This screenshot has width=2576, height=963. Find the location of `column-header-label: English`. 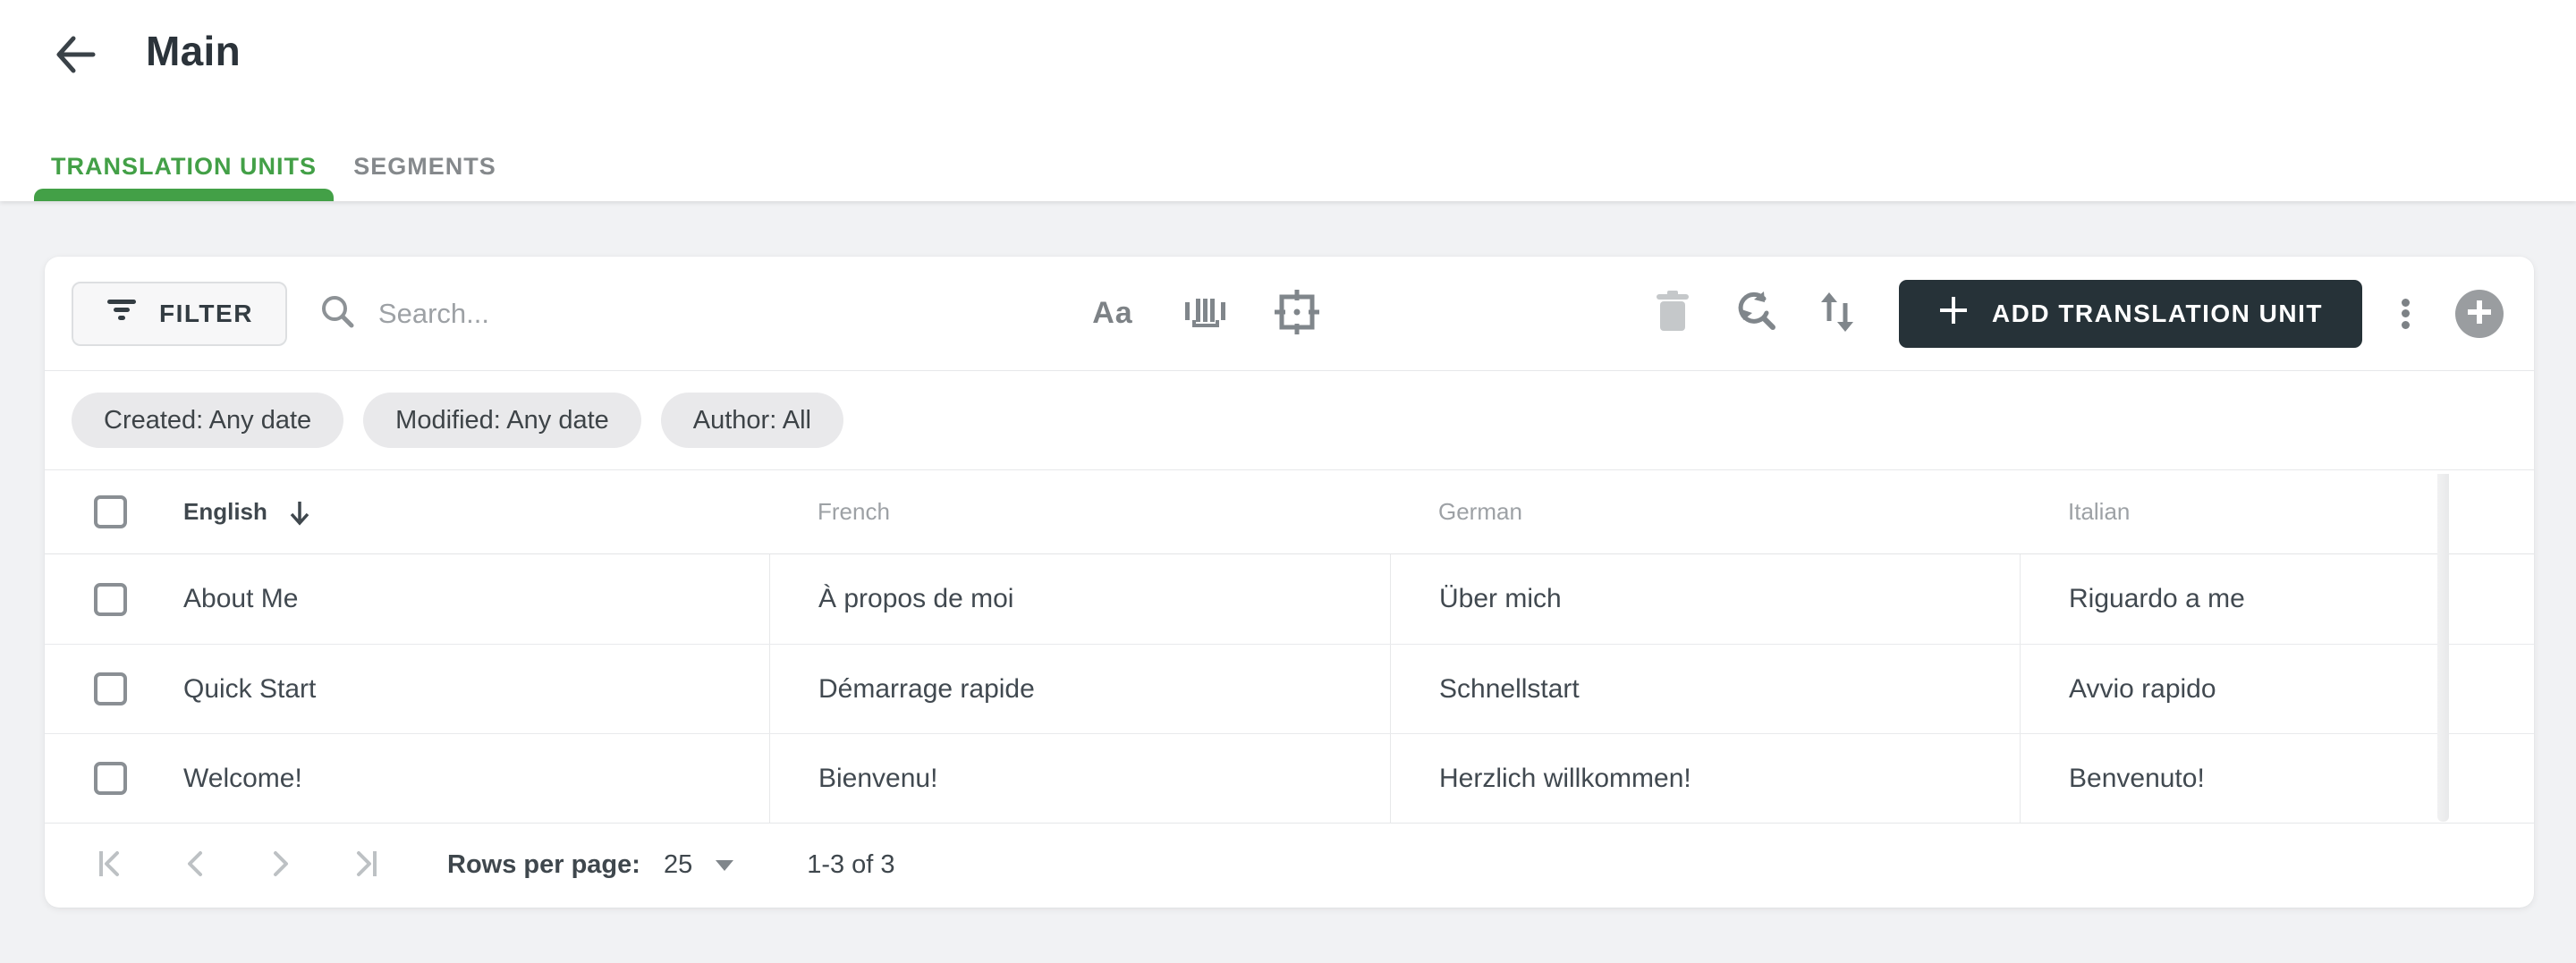

column-header-label: English is located at coordinates (225, 512).